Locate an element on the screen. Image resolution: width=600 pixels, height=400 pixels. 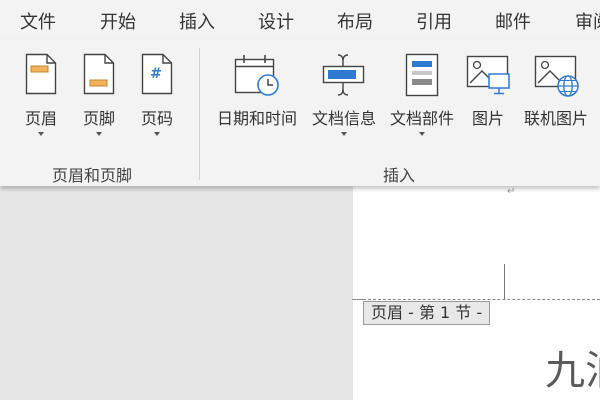
picture-icon is located at coordinates (488, 77).